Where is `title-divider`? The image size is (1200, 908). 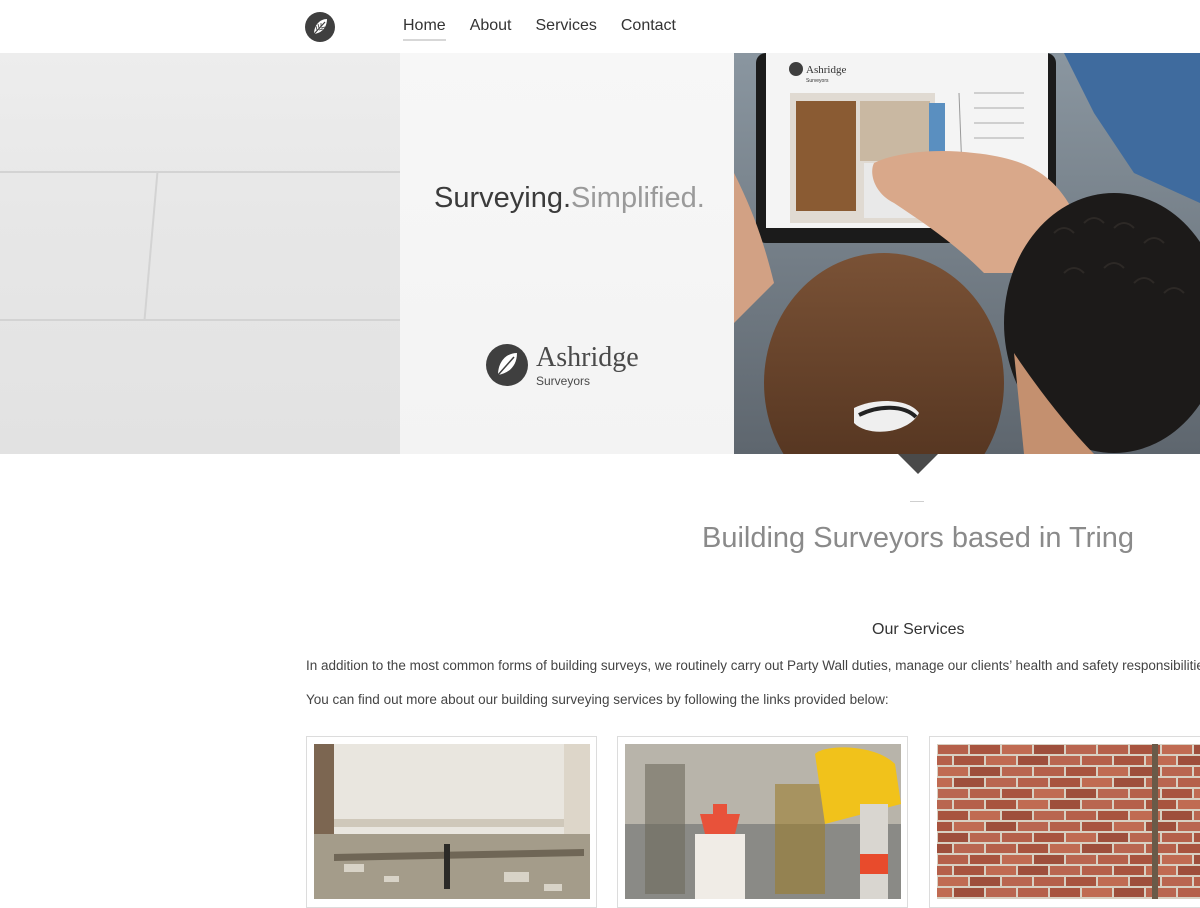 title-divider is located at coordinates (917, 501).